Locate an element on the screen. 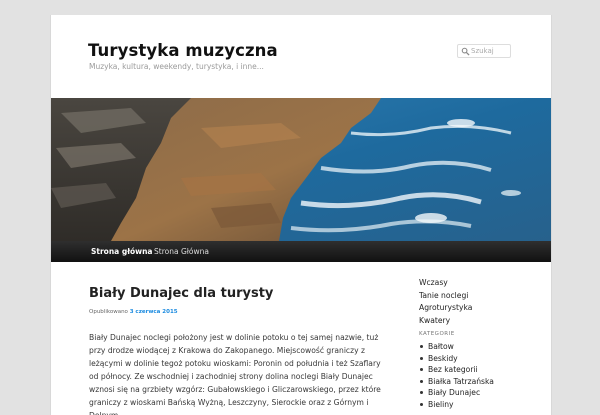 The image size is (600, 415). sidebar-link-tanie-noclegi: Tanie noclegi is located at coordinates (479, 296).